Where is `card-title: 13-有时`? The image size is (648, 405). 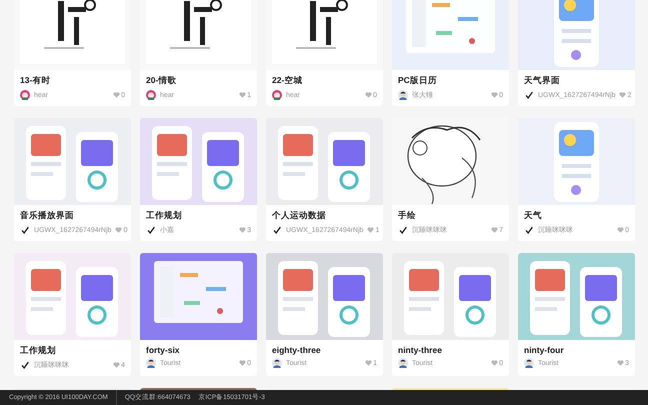
card-title: 13-有时 is located at coordinates (35, 80).